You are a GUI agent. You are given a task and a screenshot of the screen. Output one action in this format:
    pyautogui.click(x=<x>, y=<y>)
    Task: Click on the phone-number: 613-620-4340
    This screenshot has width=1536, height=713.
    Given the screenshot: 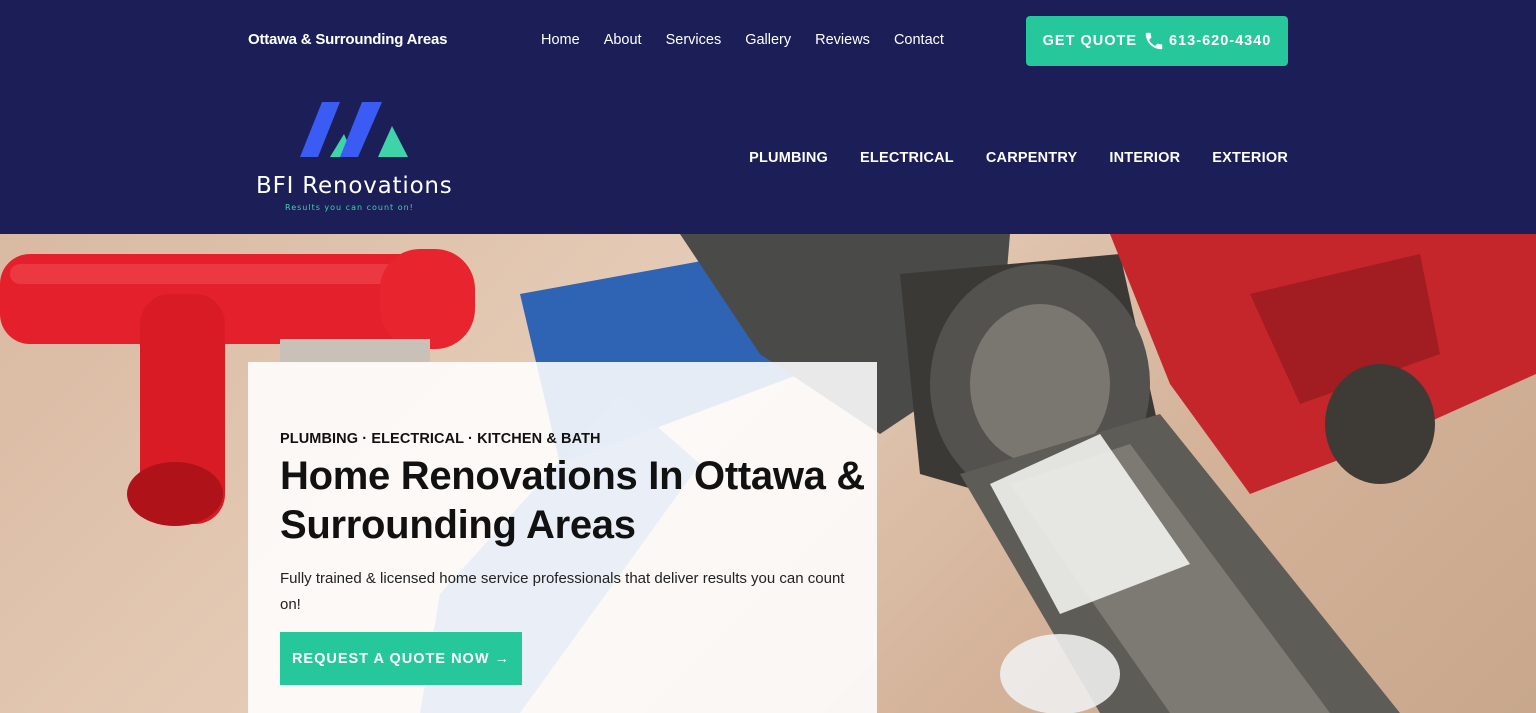 What is the action you would take?
    pyautogui.click(x=1220, y=41)
    